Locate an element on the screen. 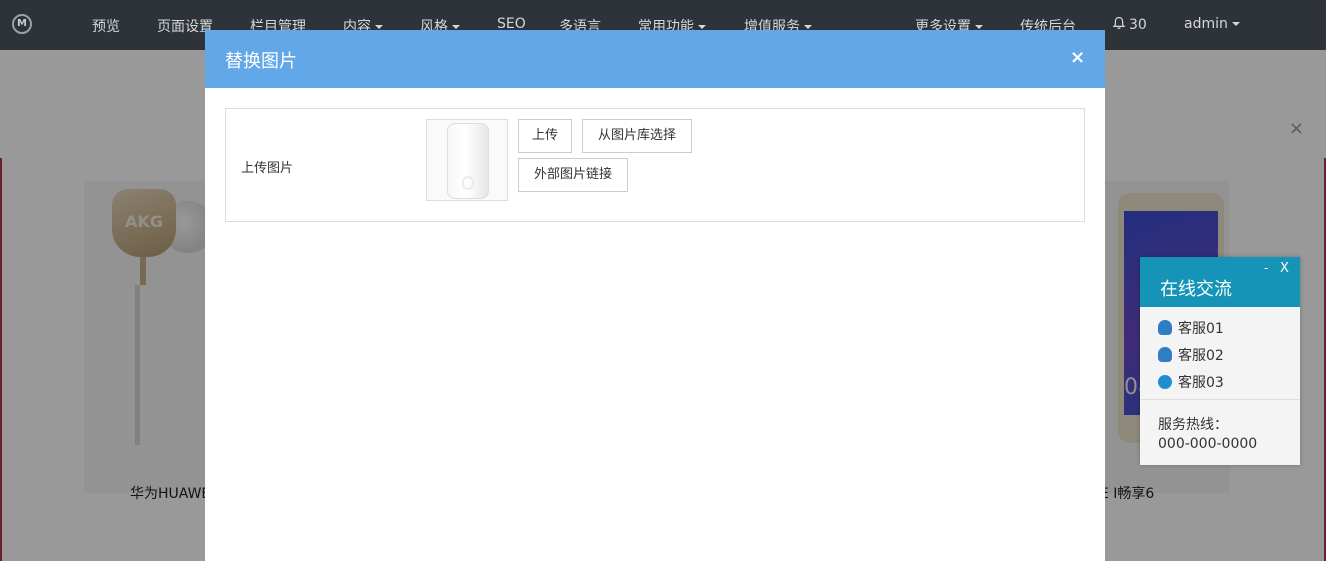  powerbank-logo-mark is located at coordinates (468, 183).